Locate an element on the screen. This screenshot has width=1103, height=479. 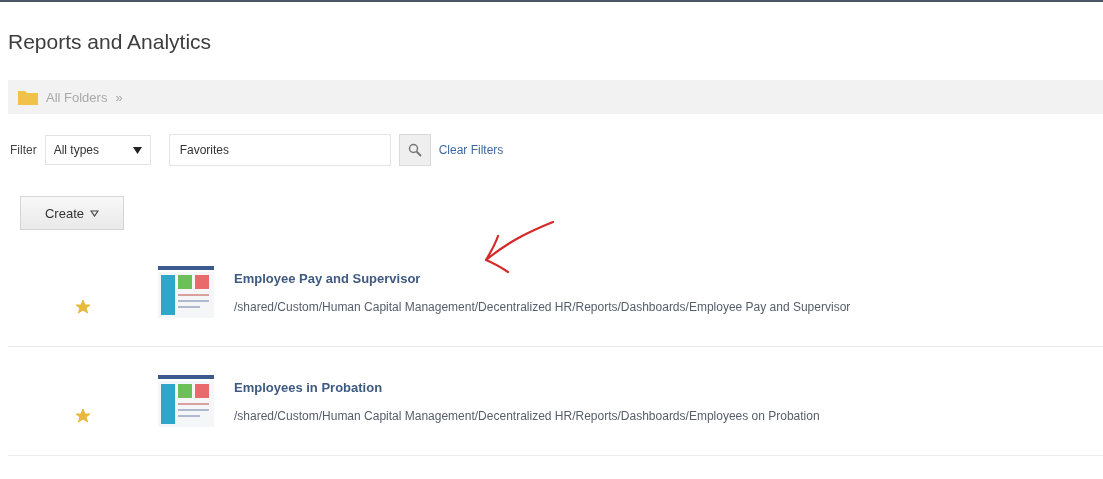
caret-icon is located at coordinates (94, 213).